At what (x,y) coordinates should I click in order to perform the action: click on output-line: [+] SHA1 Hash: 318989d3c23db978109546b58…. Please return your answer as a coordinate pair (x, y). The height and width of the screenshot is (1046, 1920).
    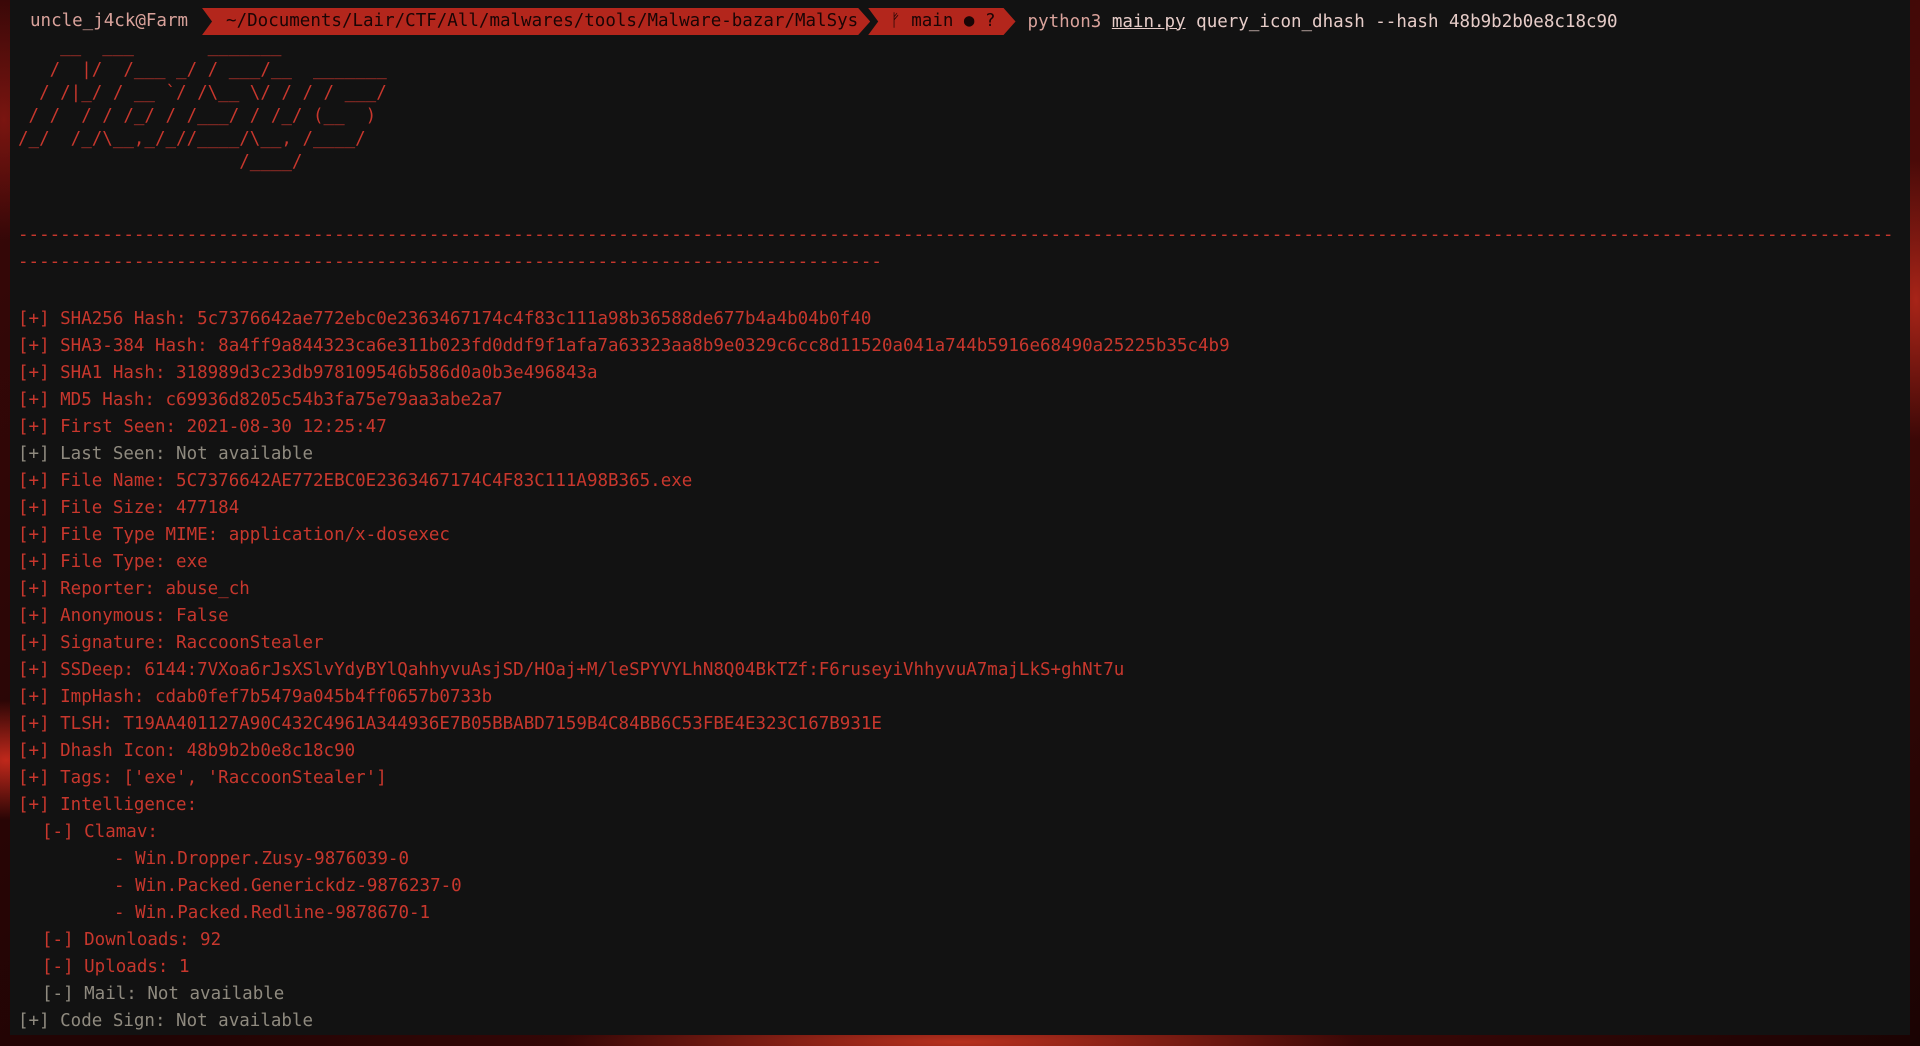
    Looking at the image, I should click on (308, 373).